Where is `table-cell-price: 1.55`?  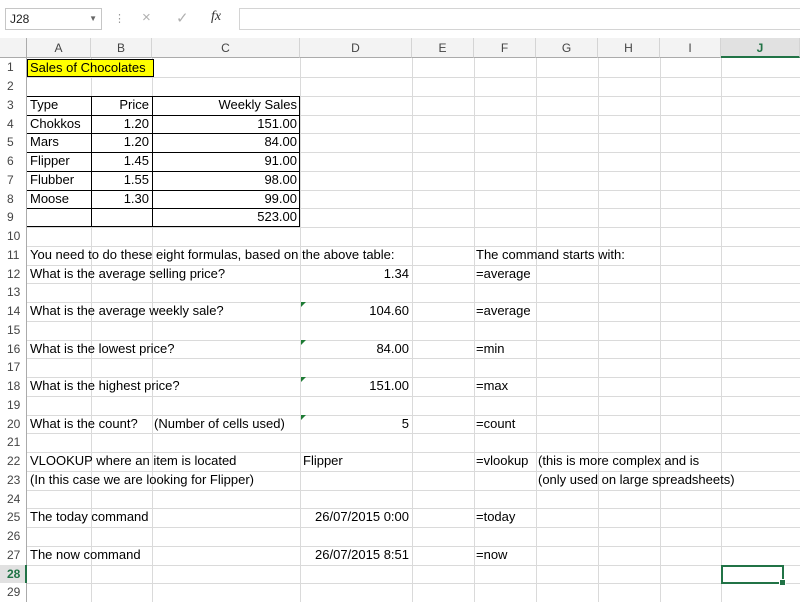 table-cell-price: 1.55 is located at coordinates (120, 180).